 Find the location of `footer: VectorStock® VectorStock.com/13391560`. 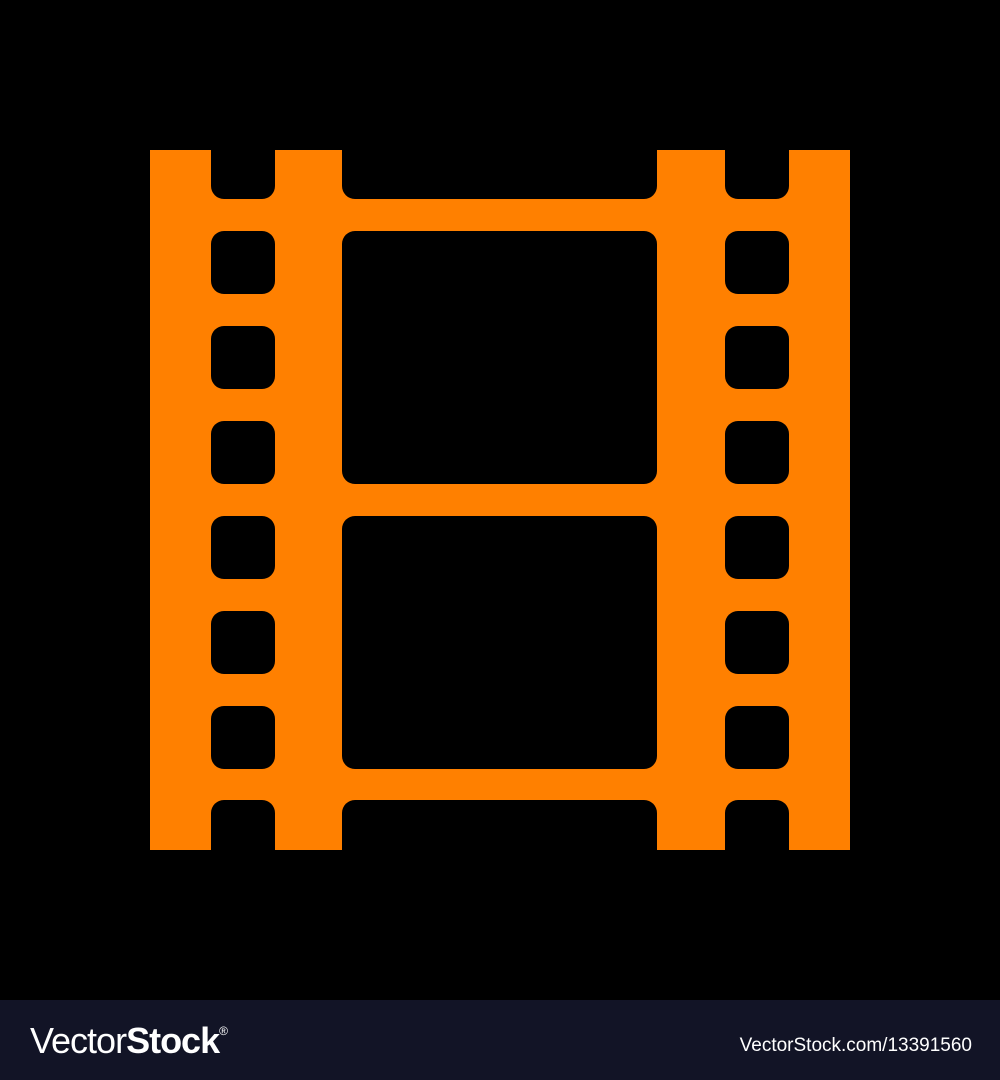

footer: VectorStock® VectorStock.com/13391560 is located at coordinates (500, 1040).